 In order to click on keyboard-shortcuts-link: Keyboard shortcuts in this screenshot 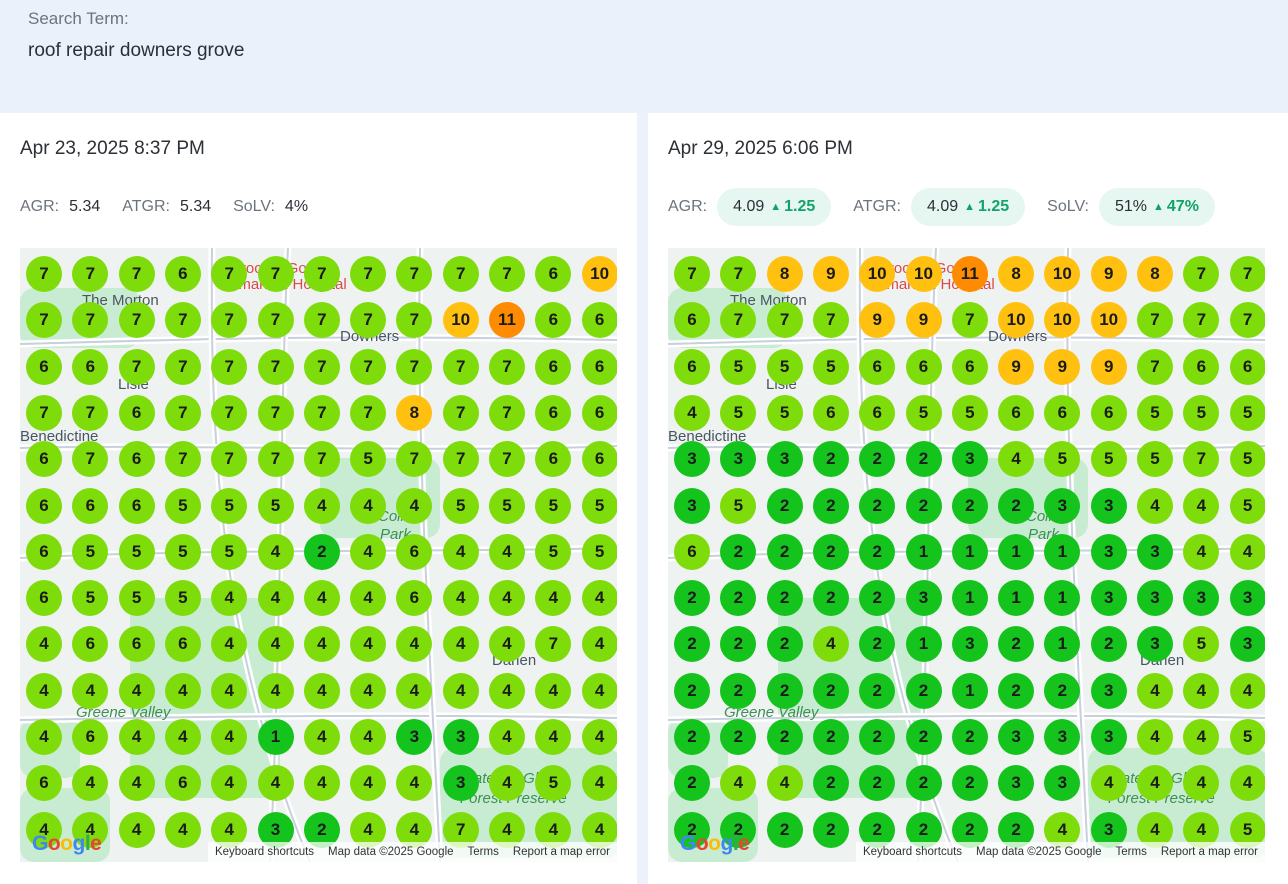, I will do `click(264, 852)`.